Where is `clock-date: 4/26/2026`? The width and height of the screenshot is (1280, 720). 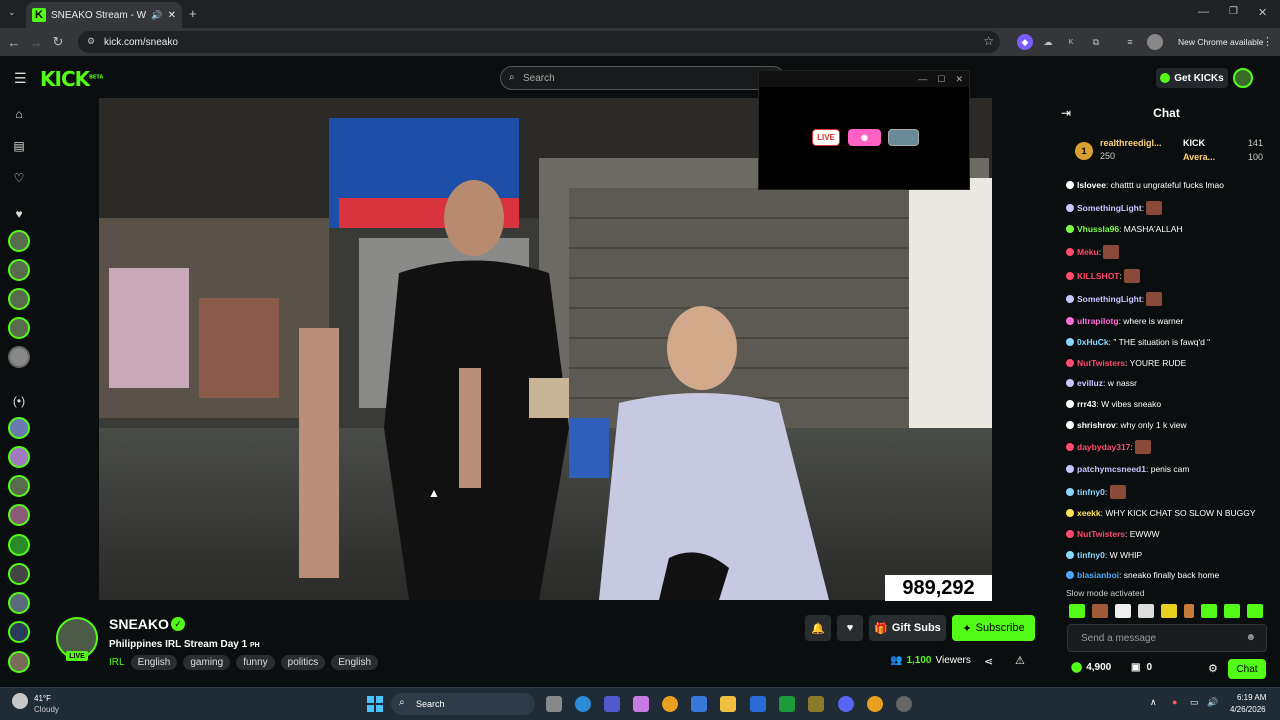
clock-date: 4/26/2026 is located at coordinates (1248, 709).